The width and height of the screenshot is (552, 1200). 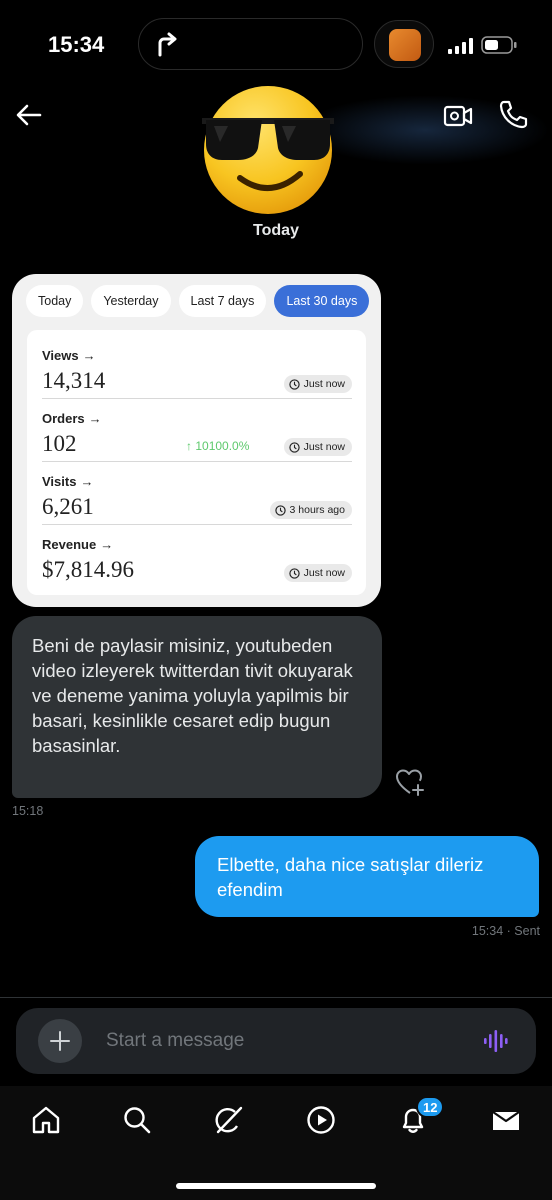 What do you see at coordinates (458, 116) in the screenshot?
I see `video-call-icon` at bounding box center [458, 116].